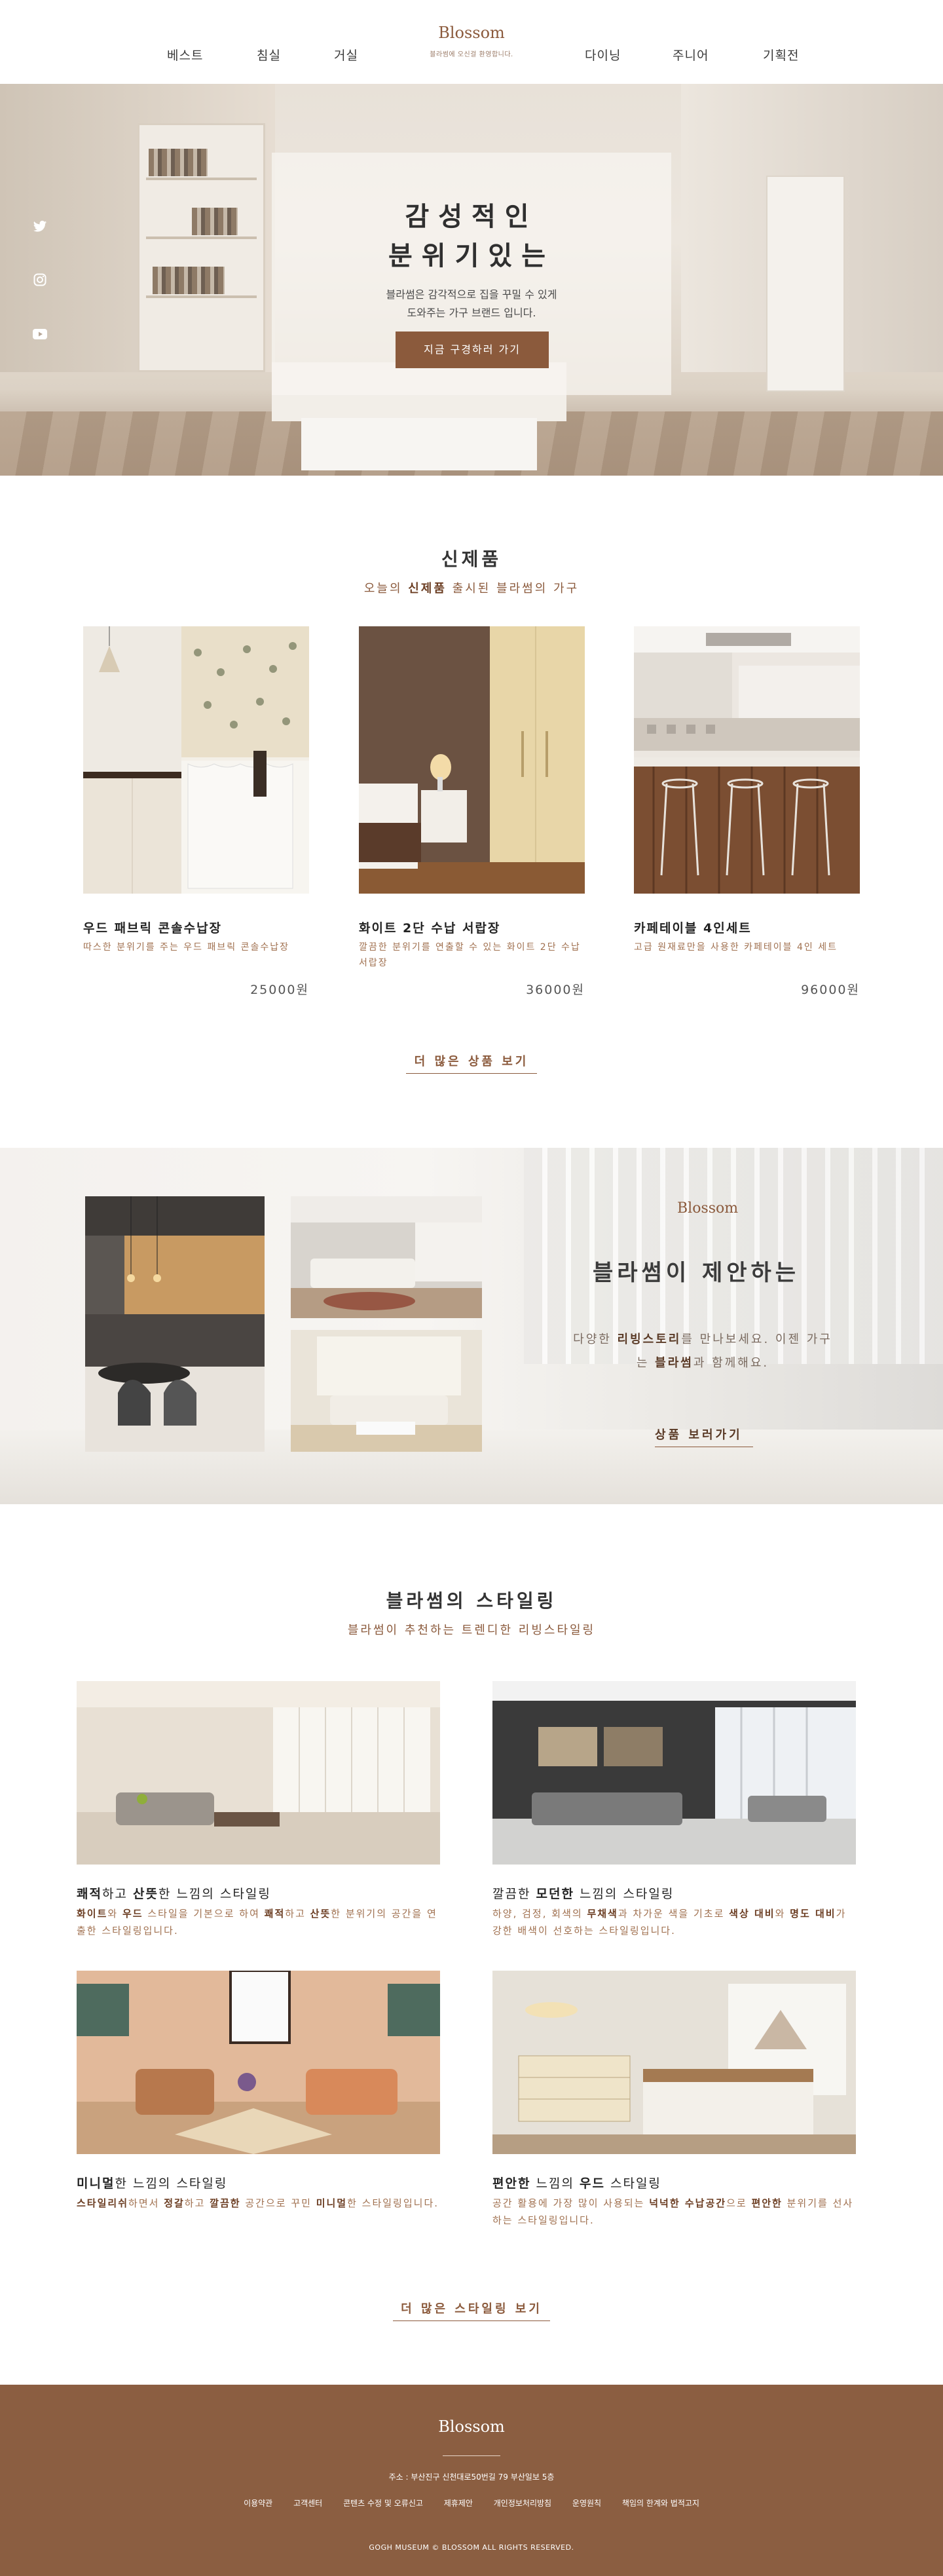  Describe the element at coordinates (346, 55) in the screenshot. I see `nav-item-living: 거실` at that location.